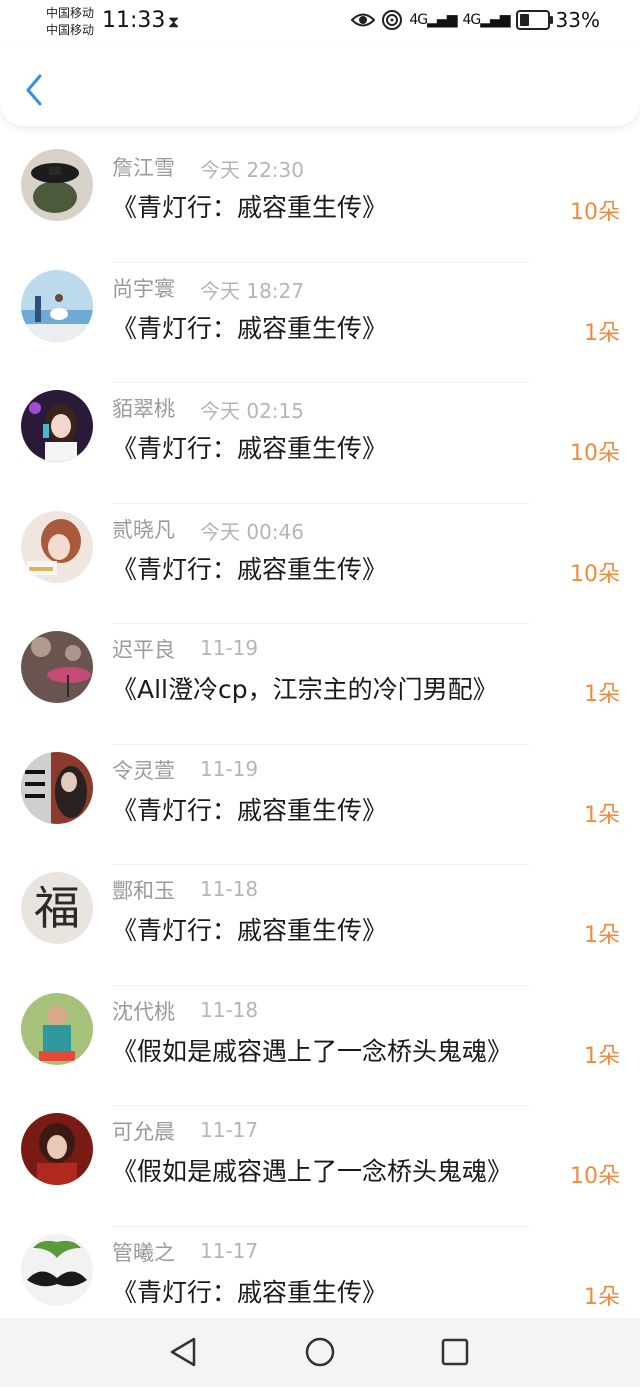  I want to click on list-item: 貊翠桃 今天 02:15 《青灯行：戚容重生传》 10朵, so click(320, 443).